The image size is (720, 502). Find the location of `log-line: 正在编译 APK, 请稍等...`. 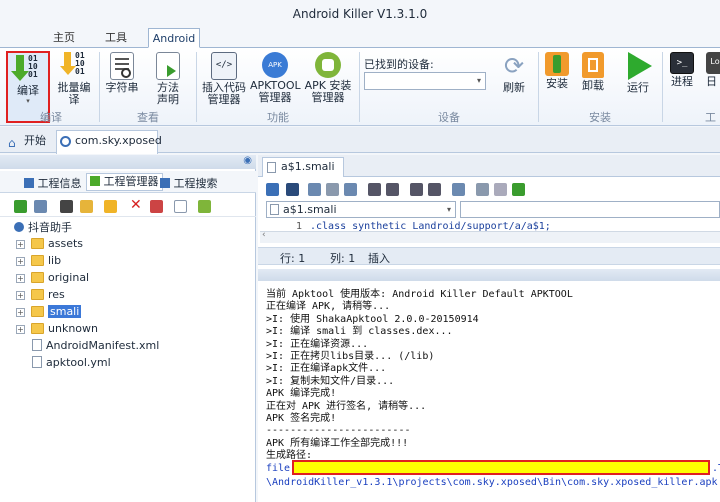

log-line: 正在编译 APK, 请稍等... is located at coordinates (328, 307).